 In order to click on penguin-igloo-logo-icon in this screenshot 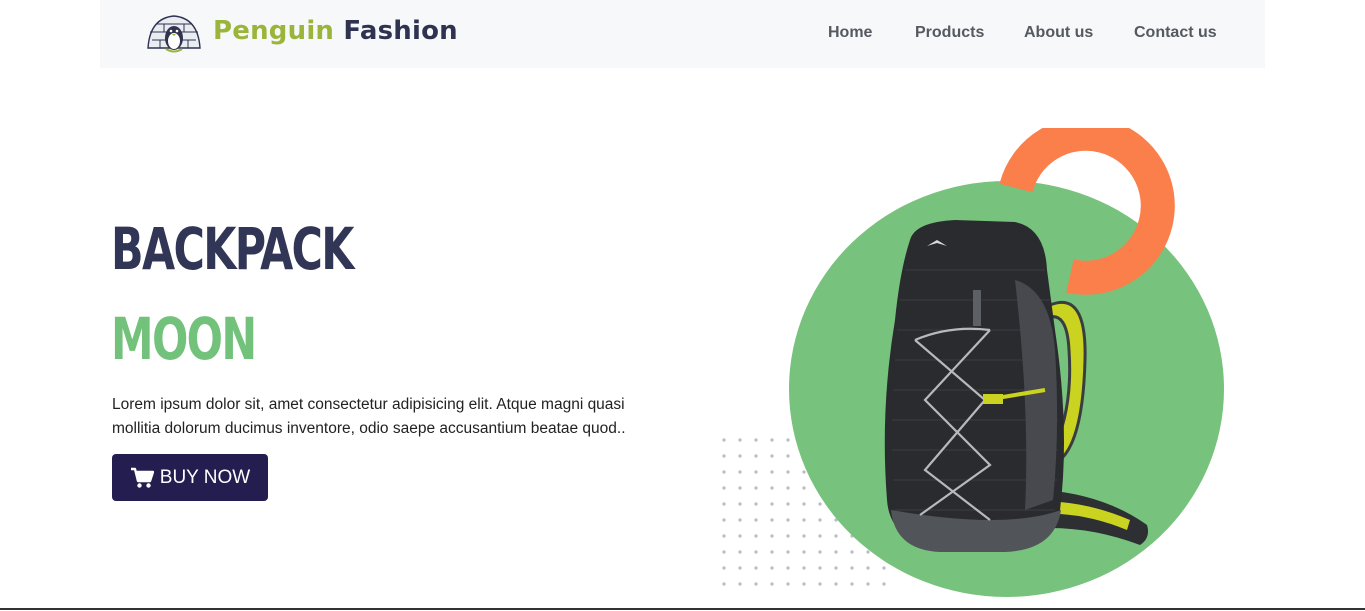, I will do `click(174, 32)`.